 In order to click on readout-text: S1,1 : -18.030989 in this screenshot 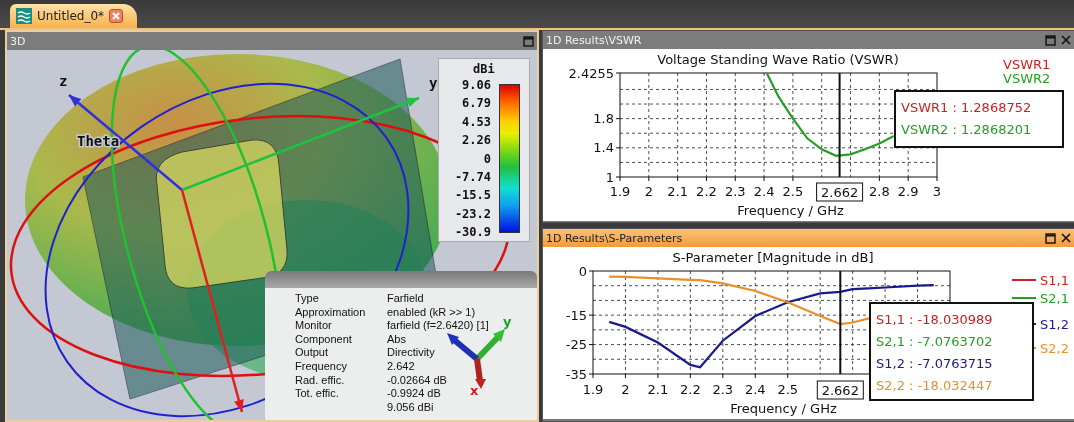, I will do `click(934, 319)`.